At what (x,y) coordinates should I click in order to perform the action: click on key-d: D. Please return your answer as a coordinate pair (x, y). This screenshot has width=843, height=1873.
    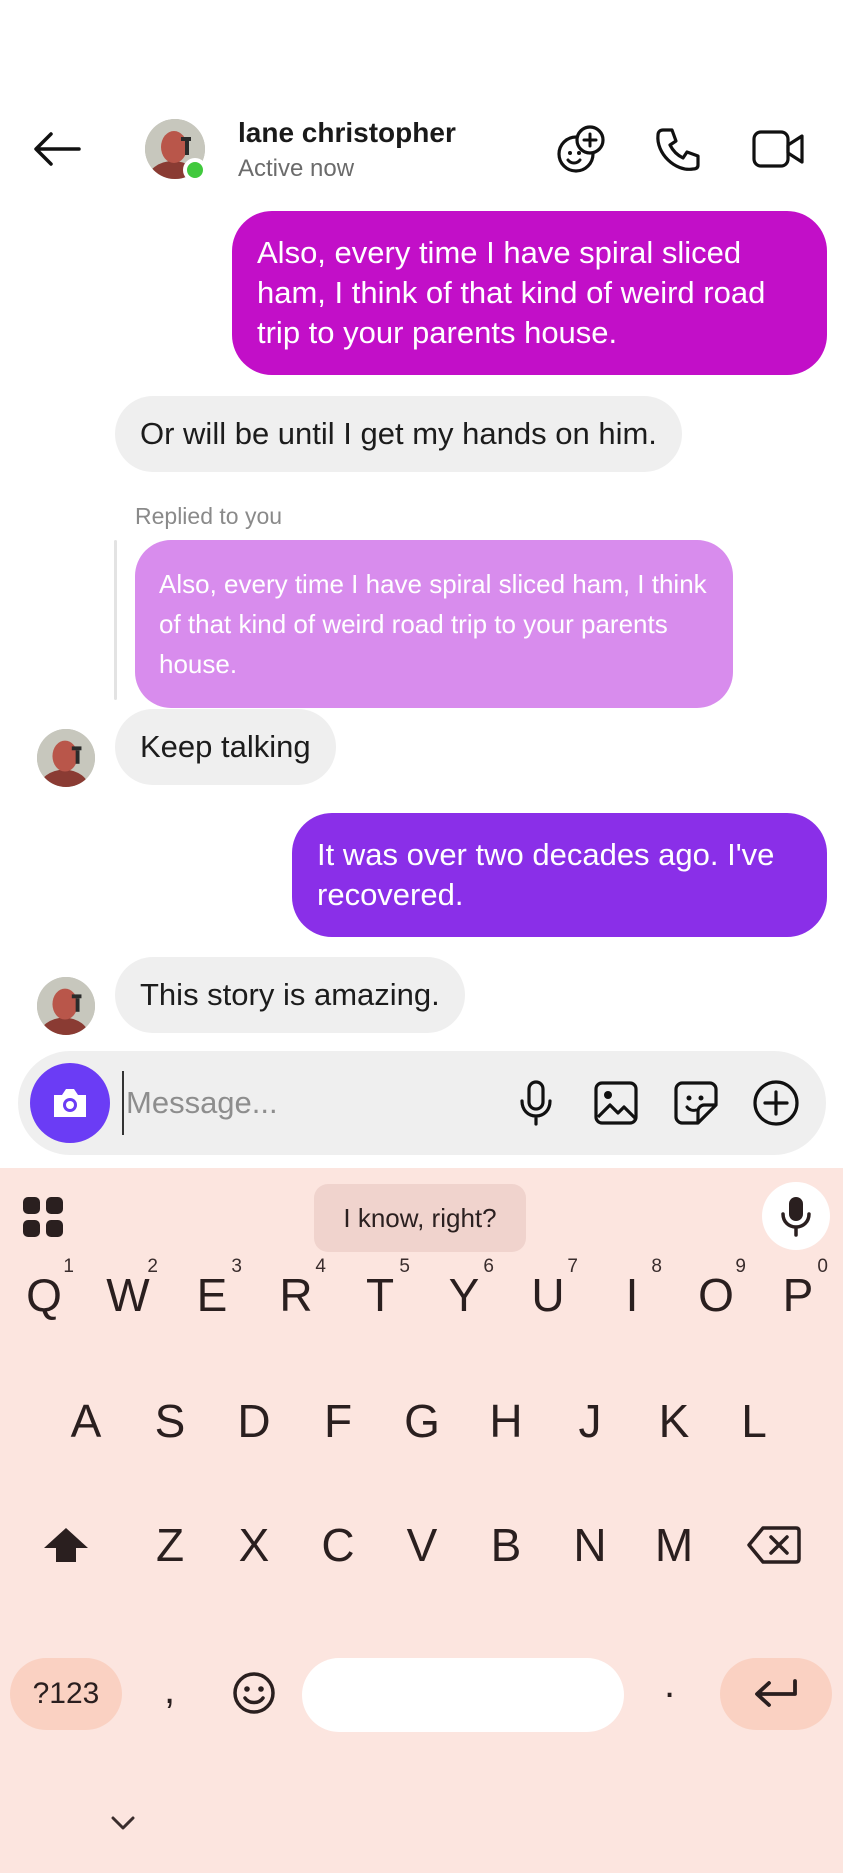
    Looking at the image, I should click on (254, 1421).